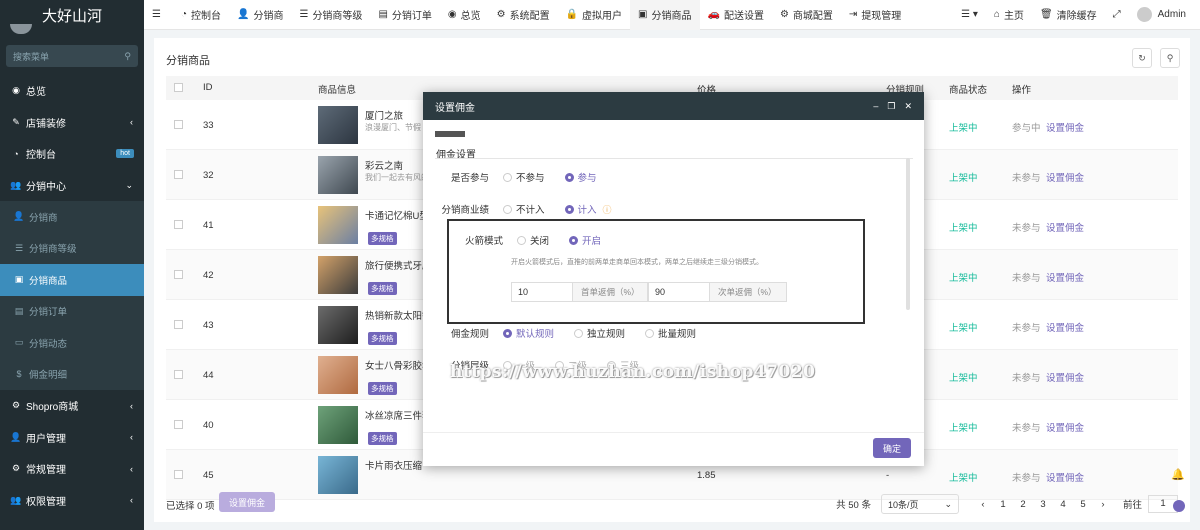  What do you see at coordinates (158, 15) in the screenshot?
I see `nav-tab-0: ☰` at bounding box center [158, 15].